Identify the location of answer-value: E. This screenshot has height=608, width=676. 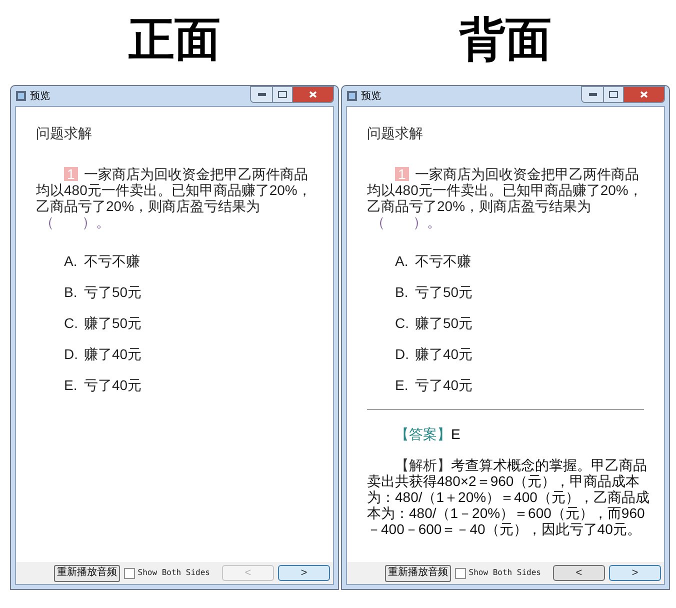
(455, 434).